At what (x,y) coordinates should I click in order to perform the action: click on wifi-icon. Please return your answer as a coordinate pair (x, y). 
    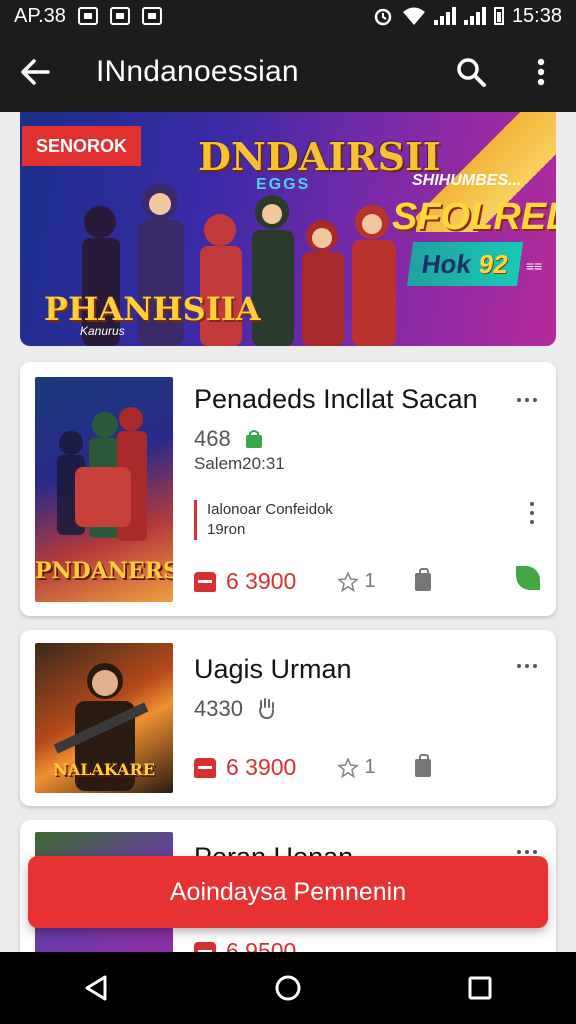
    Looking at the image, I should click on (413, 16).